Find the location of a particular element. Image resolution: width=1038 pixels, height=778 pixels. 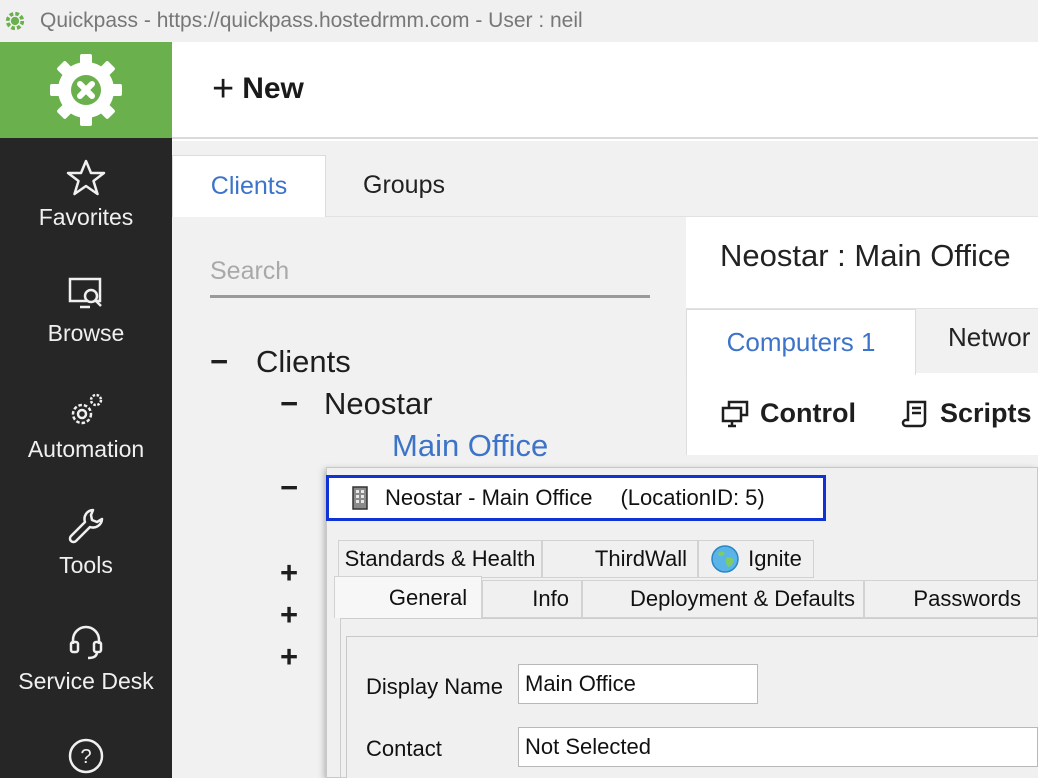

tab-network: Networ is located at coordinates (989, 337).